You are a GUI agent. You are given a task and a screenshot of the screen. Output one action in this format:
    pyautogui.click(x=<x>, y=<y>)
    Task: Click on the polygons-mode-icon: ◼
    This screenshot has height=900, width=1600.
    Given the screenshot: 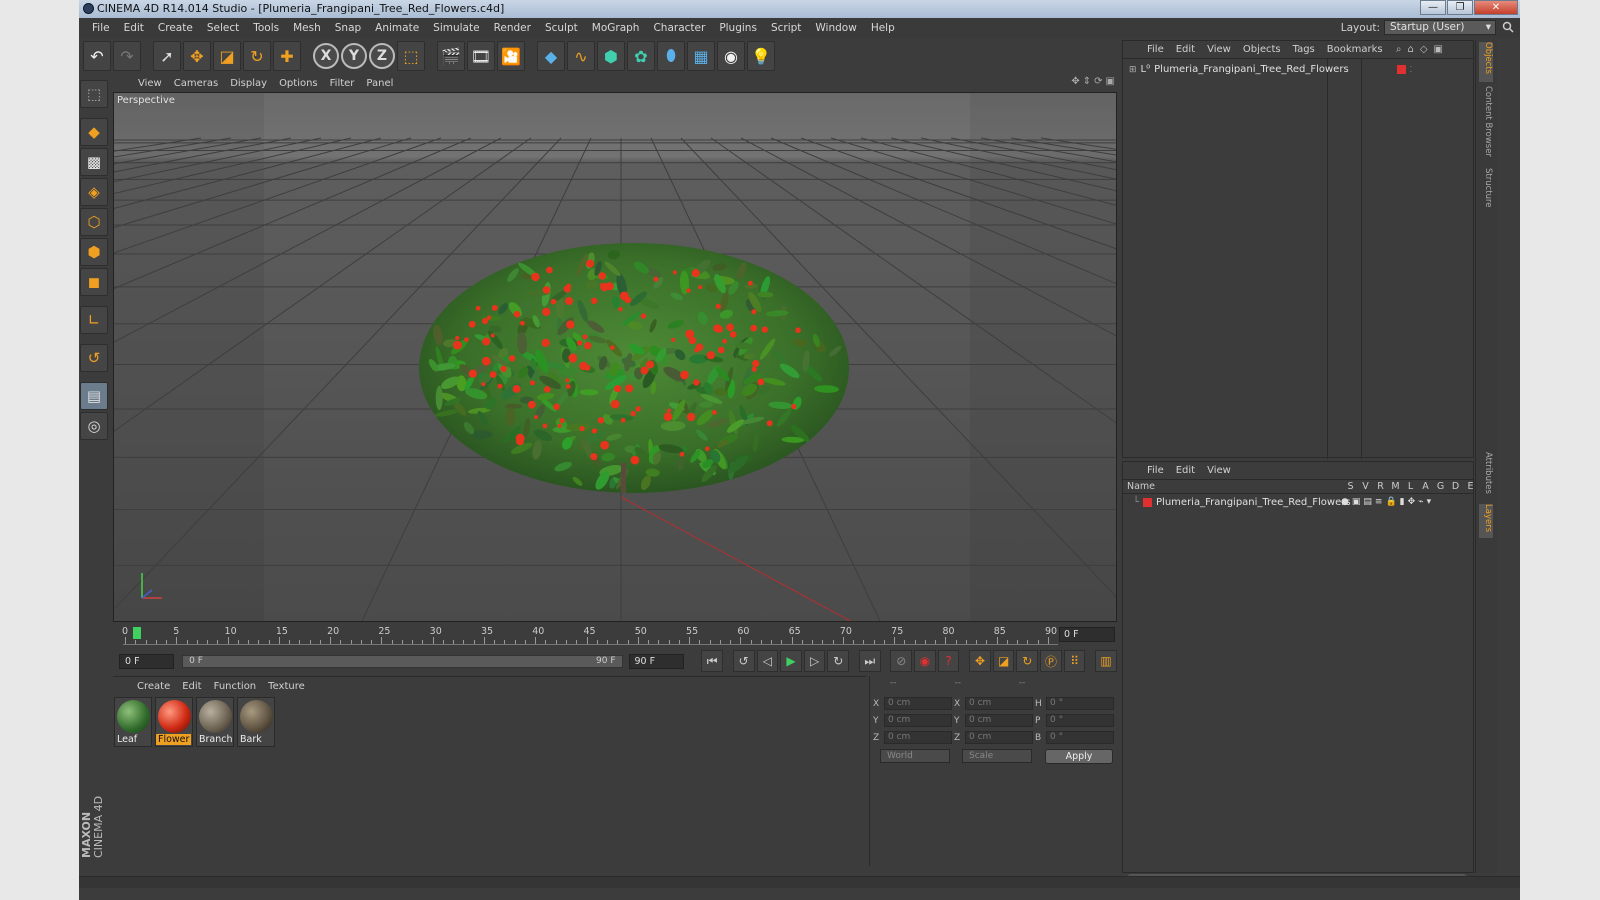 What is the action you would take?
    pyautogui.click(x=94, y=282)
    